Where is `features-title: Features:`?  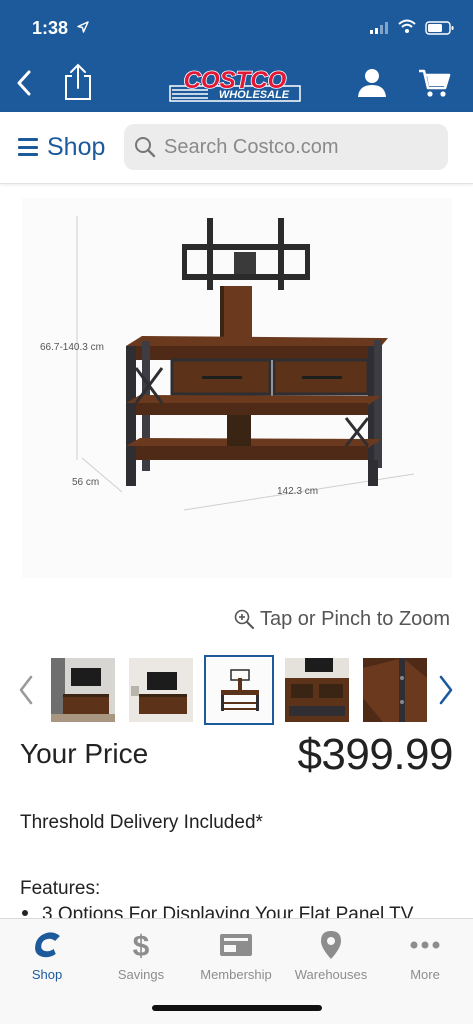 features-title: Features: is located at coordinates (60, 888).